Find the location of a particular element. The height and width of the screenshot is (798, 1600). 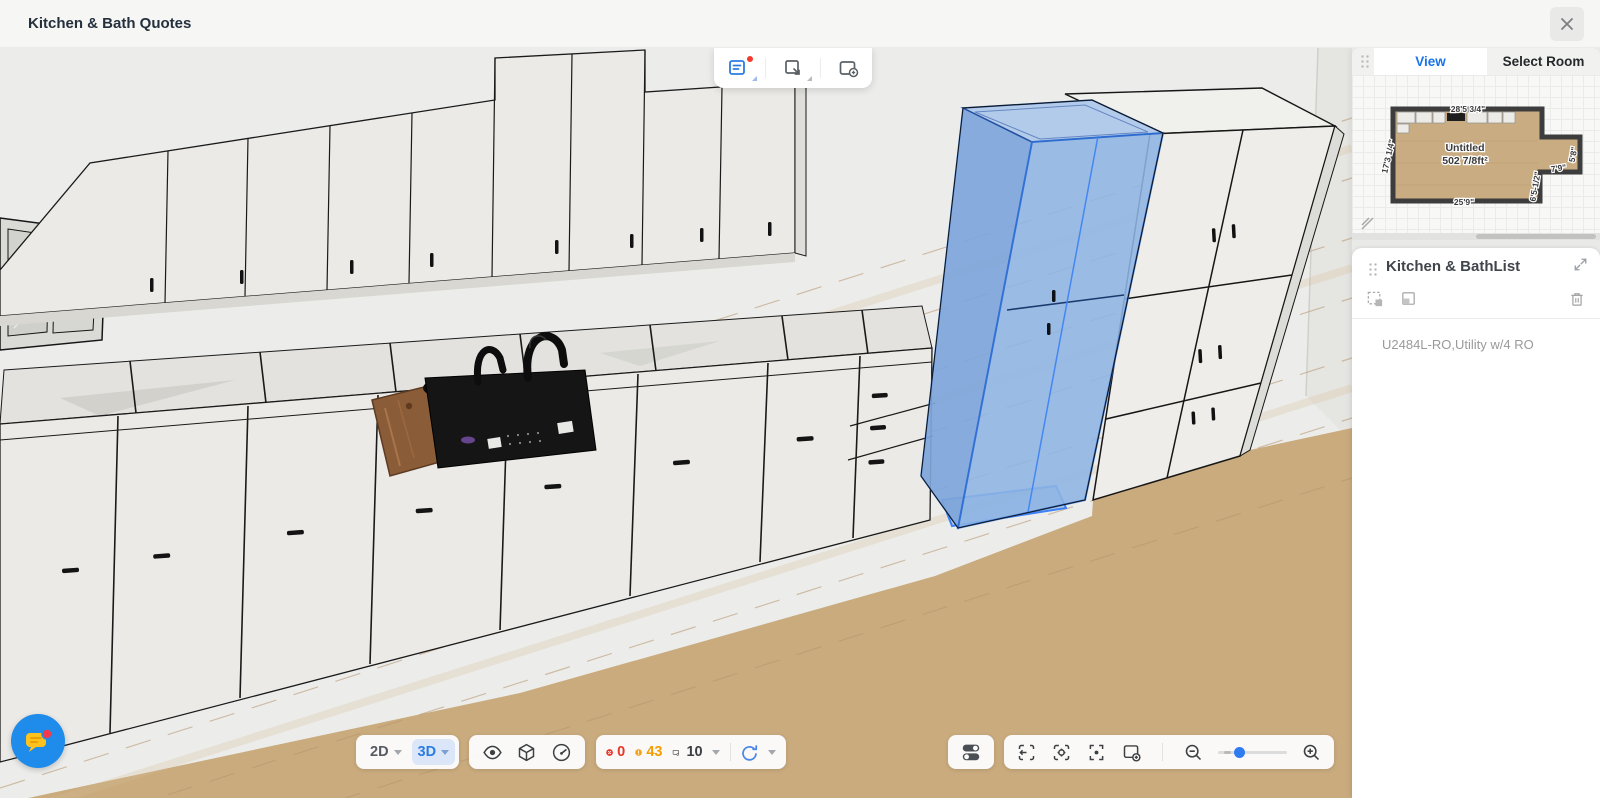

trash-icon is located at coordinates (1577, 299).